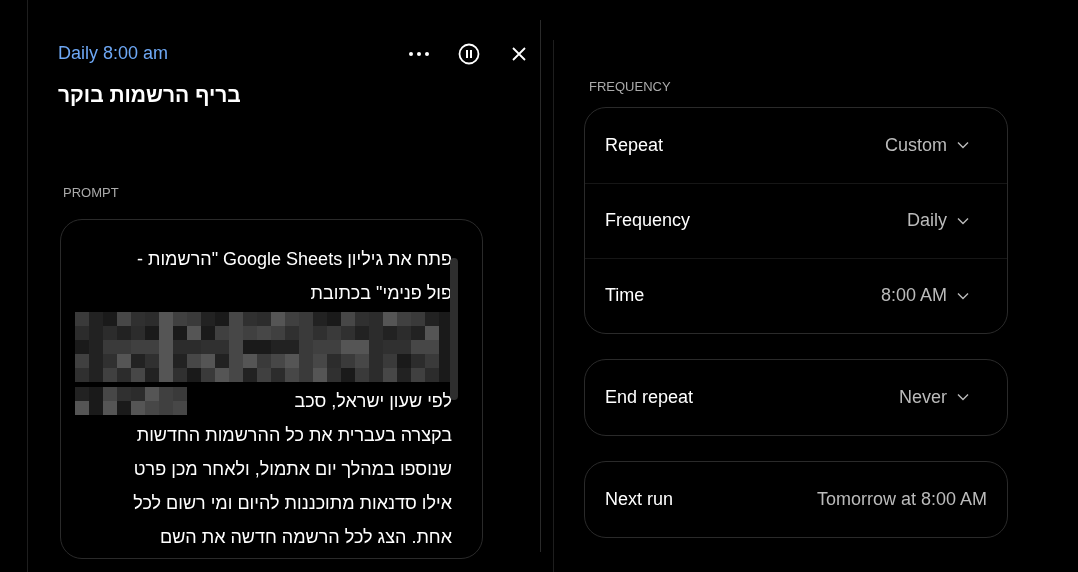 This screenshot has height=572, width=1078. Describe the element at coordinates (294, 259) in the screenshot. I see `prompt-line: פתח את גיליון Google Sheets "הרשמות -` at that location.